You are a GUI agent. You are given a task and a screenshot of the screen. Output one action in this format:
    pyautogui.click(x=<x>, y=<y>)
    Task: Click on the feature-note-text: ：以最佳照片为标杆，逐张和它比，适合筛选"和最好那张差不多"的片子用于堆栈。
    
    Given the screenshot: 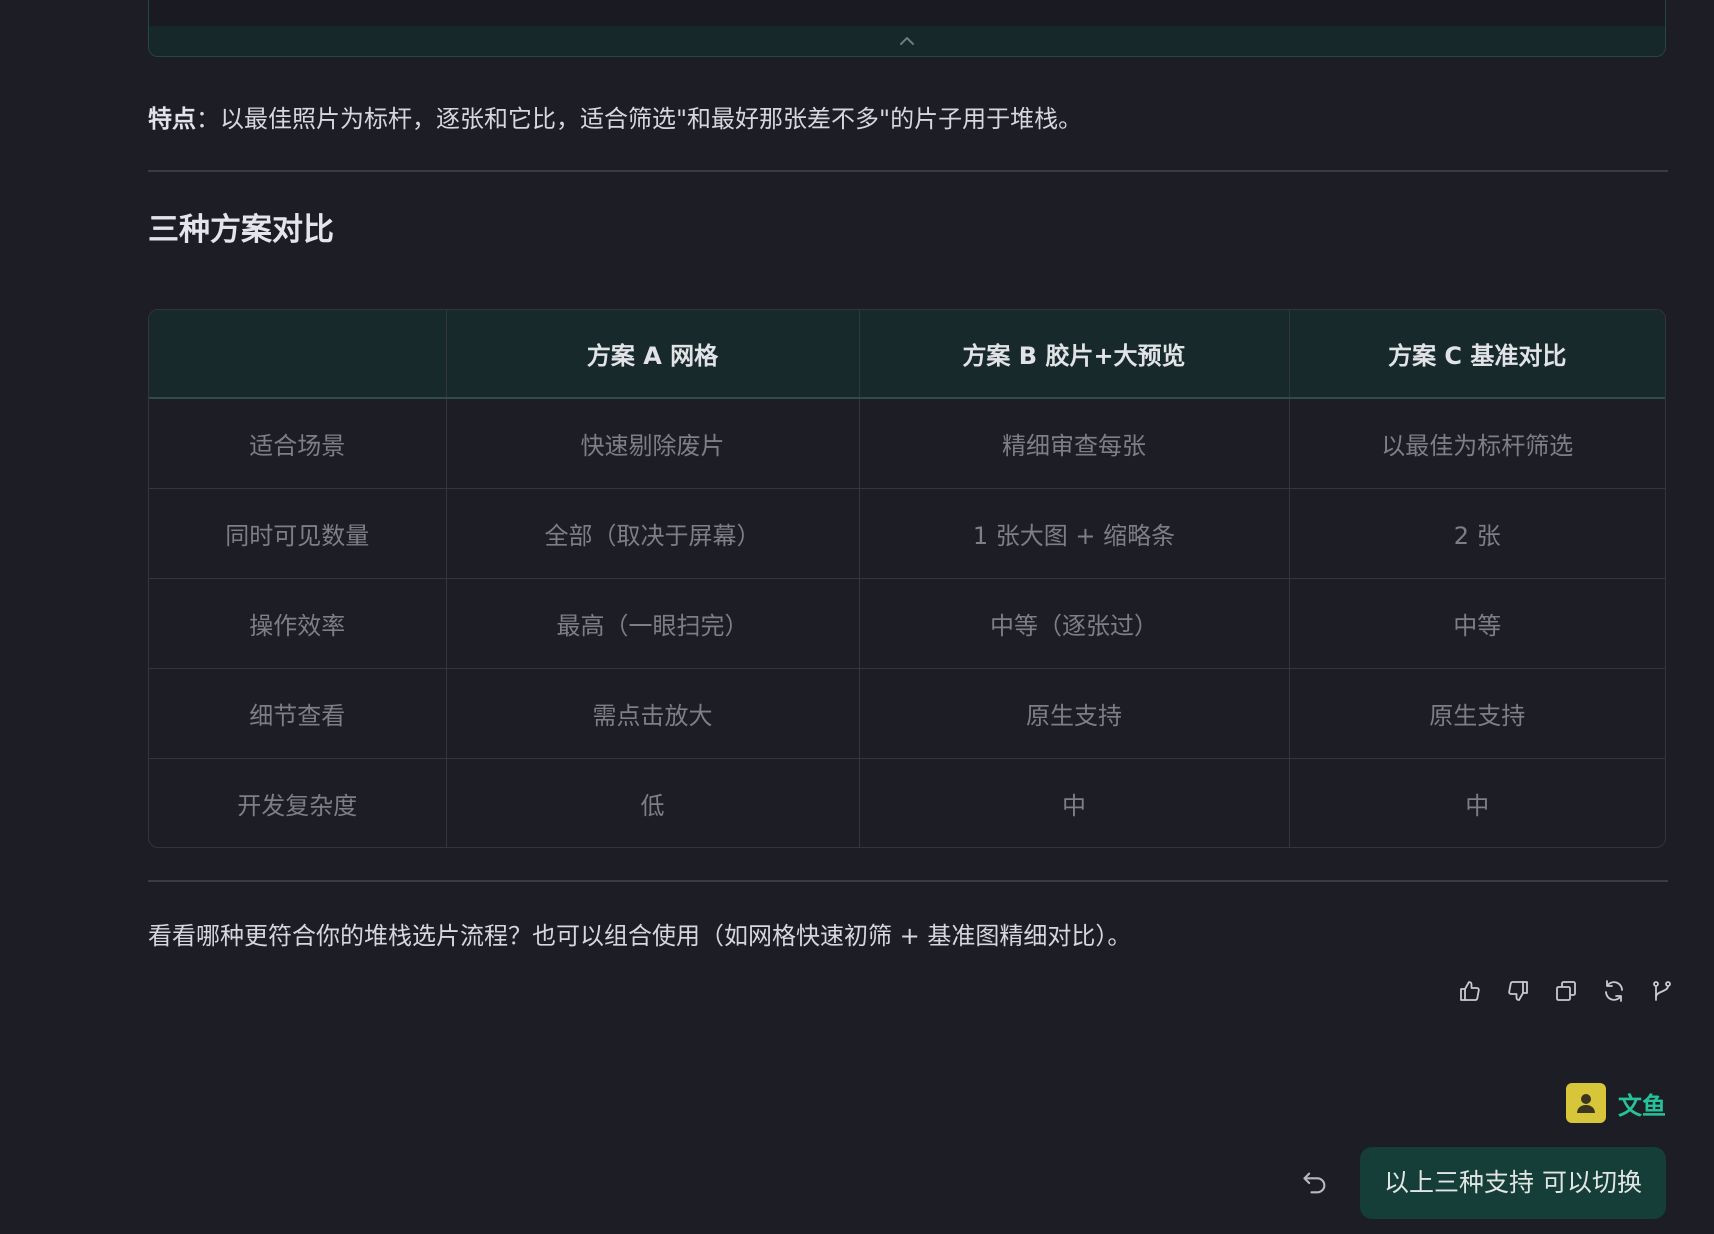 What is the action you would take?
    pyautogui.click(x=639, y=119)
    